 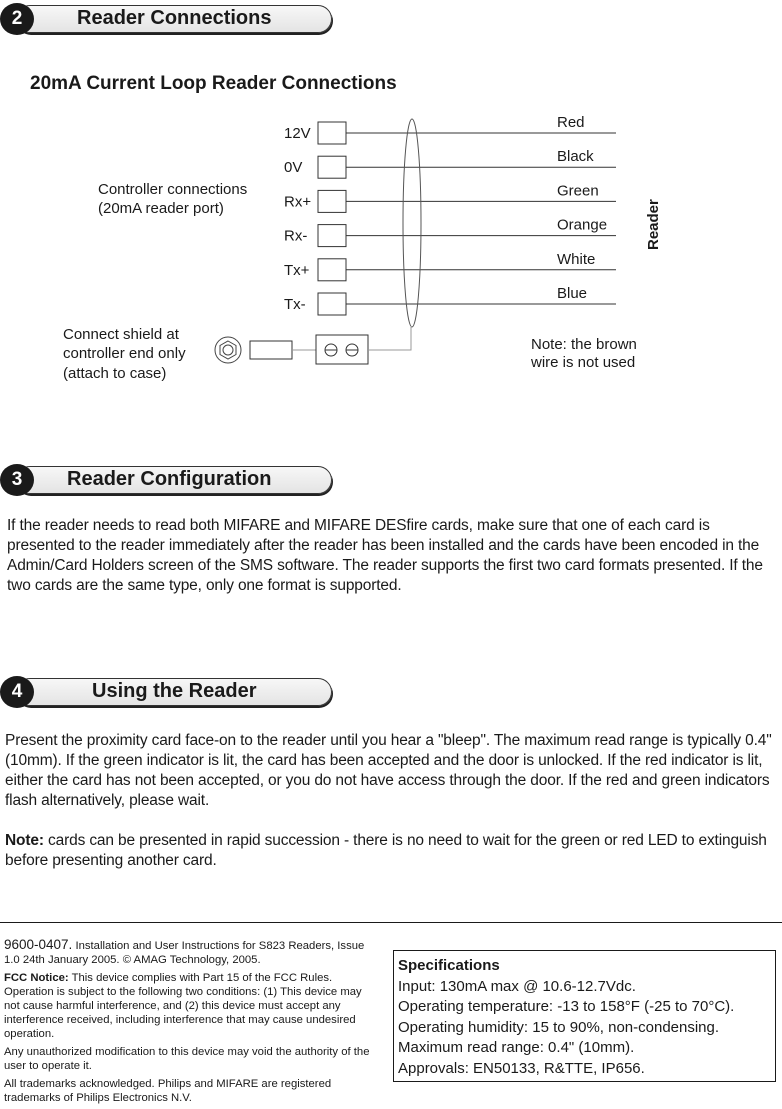 What do you see at coordinates (313, 345) in the screenshot?
I see `shield-connection` at bounding box center [313, 345].